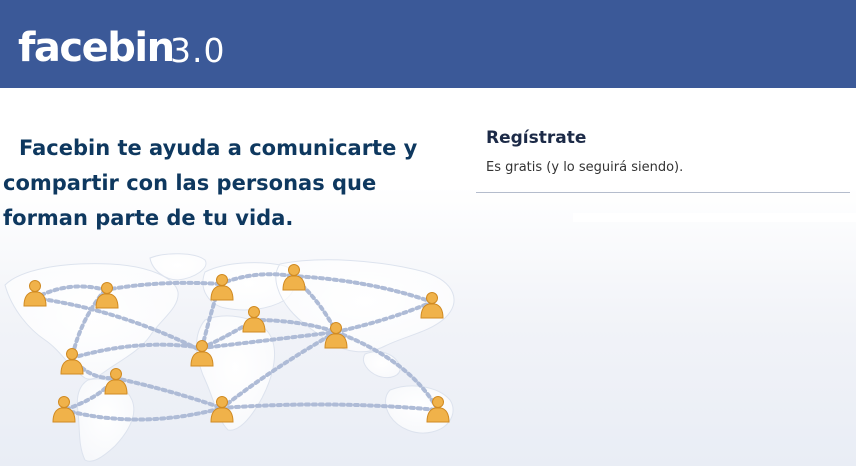 This screenshot has height=470, width=856. I want to click on register-title: Regístrate, so click(536, 138).